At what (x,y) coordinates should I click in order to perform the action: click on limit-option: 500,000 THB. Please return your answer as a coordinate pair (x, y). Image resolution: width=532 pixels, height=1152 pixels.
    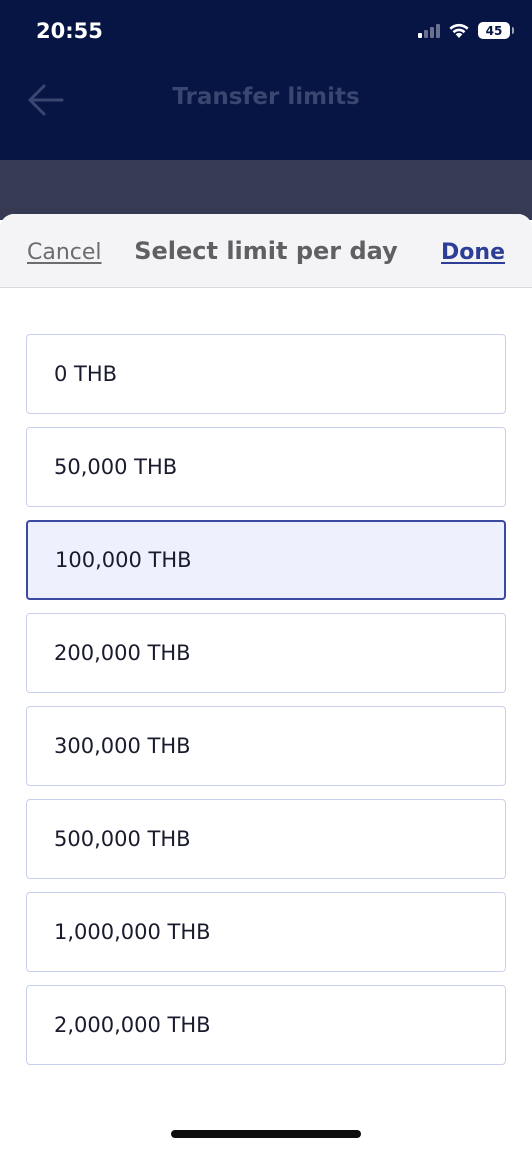
    Looking at the image, I should click on (266, 839).